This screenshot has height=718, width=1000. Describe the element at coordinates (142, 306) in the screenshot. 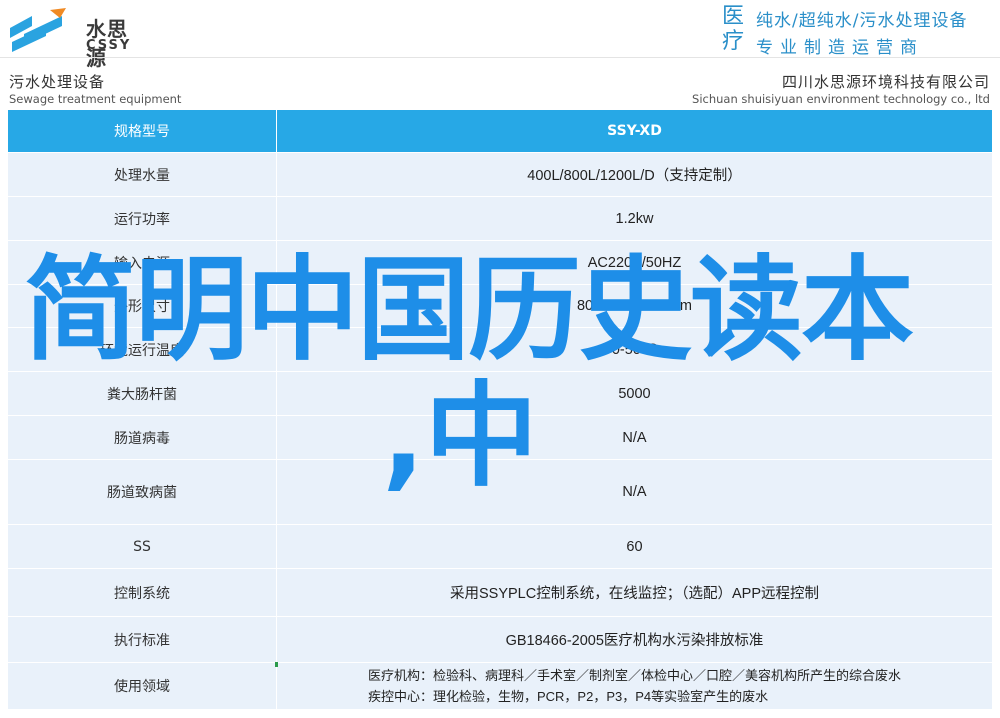

I see `row-label: 外形尺寸` at that location.